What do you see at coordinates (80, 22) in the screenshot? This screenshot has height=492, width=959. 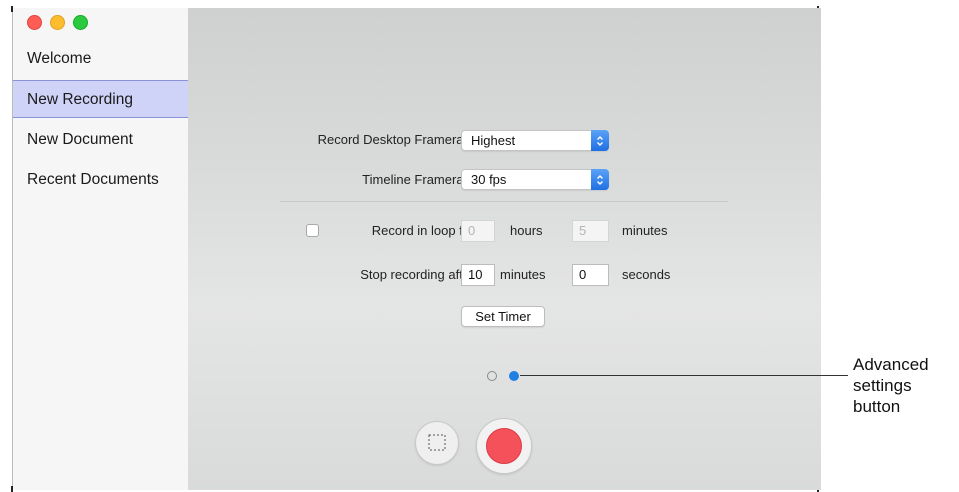 I see `zoom-window-button` at bounding box center [80, 22].